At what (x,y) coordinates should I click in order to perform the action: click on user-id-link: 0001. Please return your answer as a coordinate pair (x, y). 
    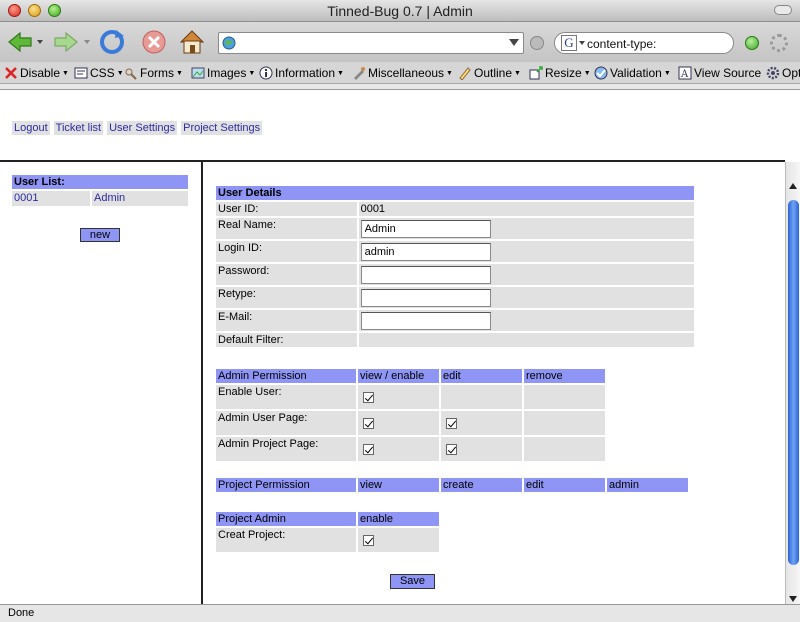
    Looking at the image, I should click on (51, 198).